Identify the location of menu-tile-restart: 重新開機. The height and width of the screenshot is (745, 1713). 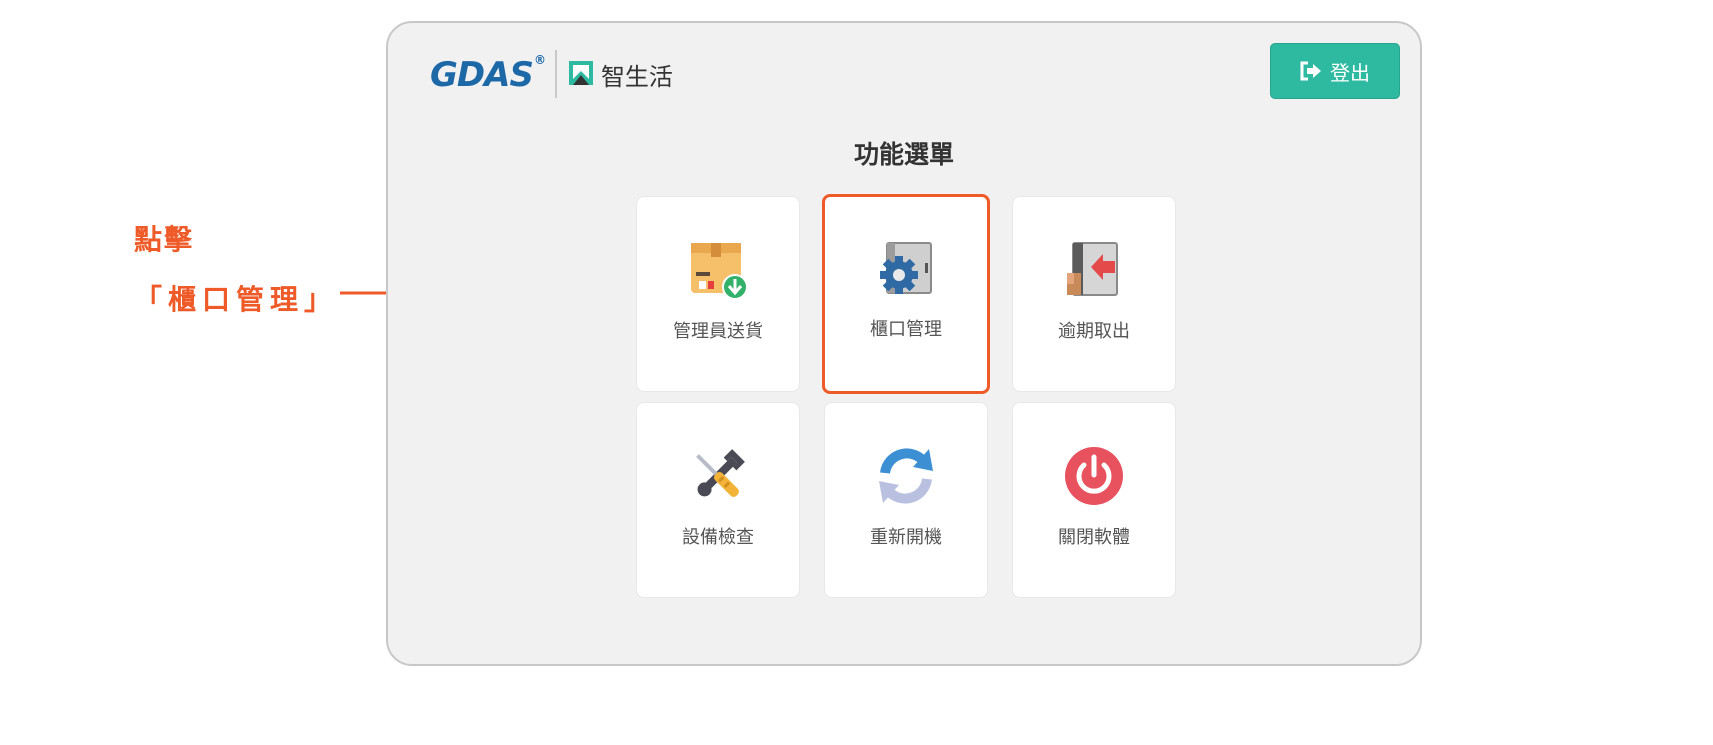
(906, 500).